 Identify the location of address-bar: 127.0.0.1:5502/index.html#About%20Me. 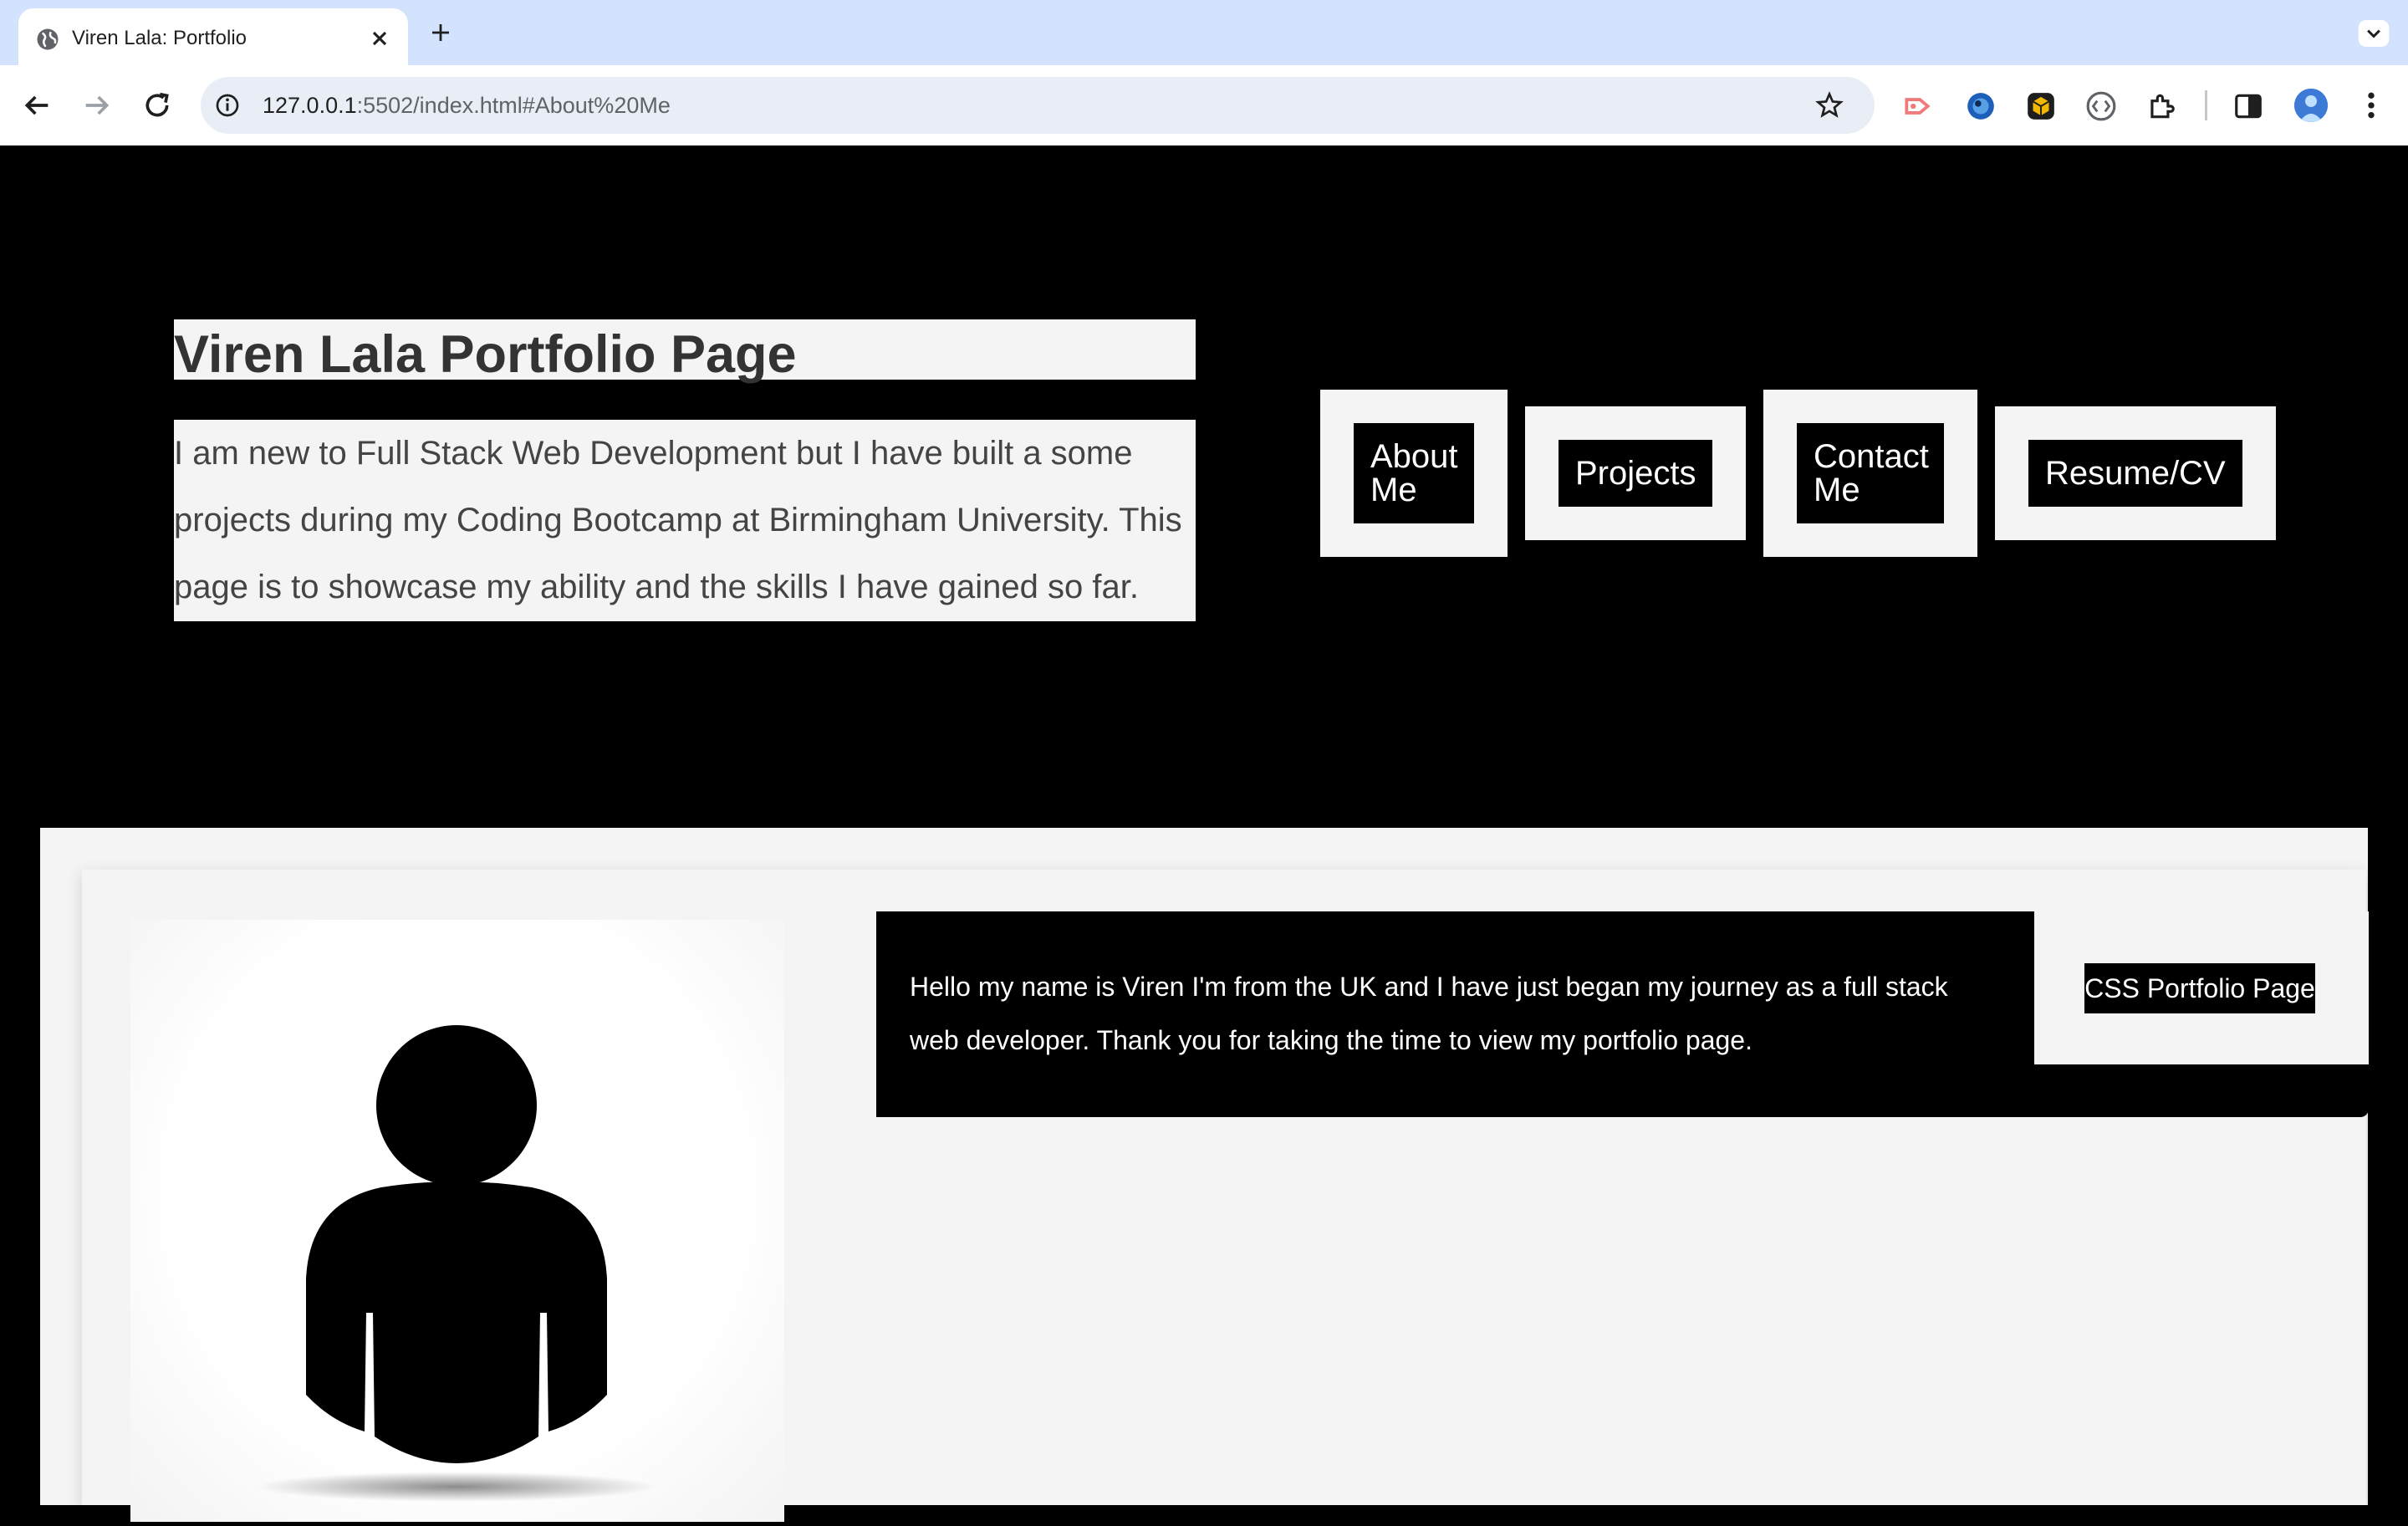
(1038, 105).